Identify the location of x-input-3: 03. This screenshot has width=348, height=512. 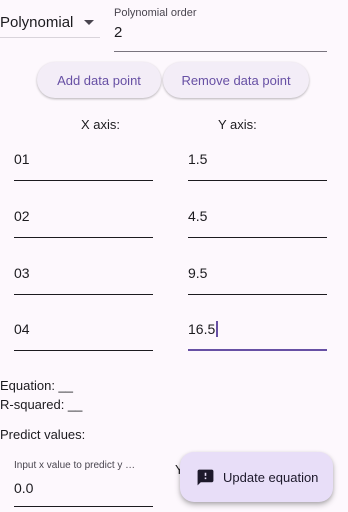
(83, 275).